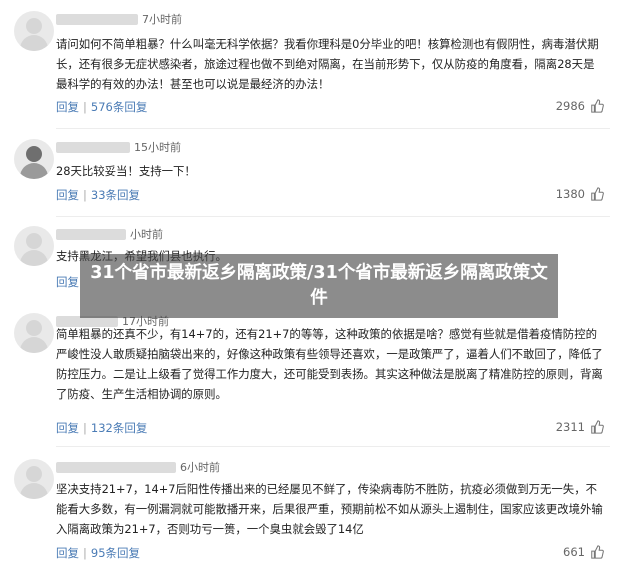 The width and height of the screenshot is (640, 576). Describe the element at coordinates (146, 234) in the screenshot. I see `comment-time: 小时前` at that location.